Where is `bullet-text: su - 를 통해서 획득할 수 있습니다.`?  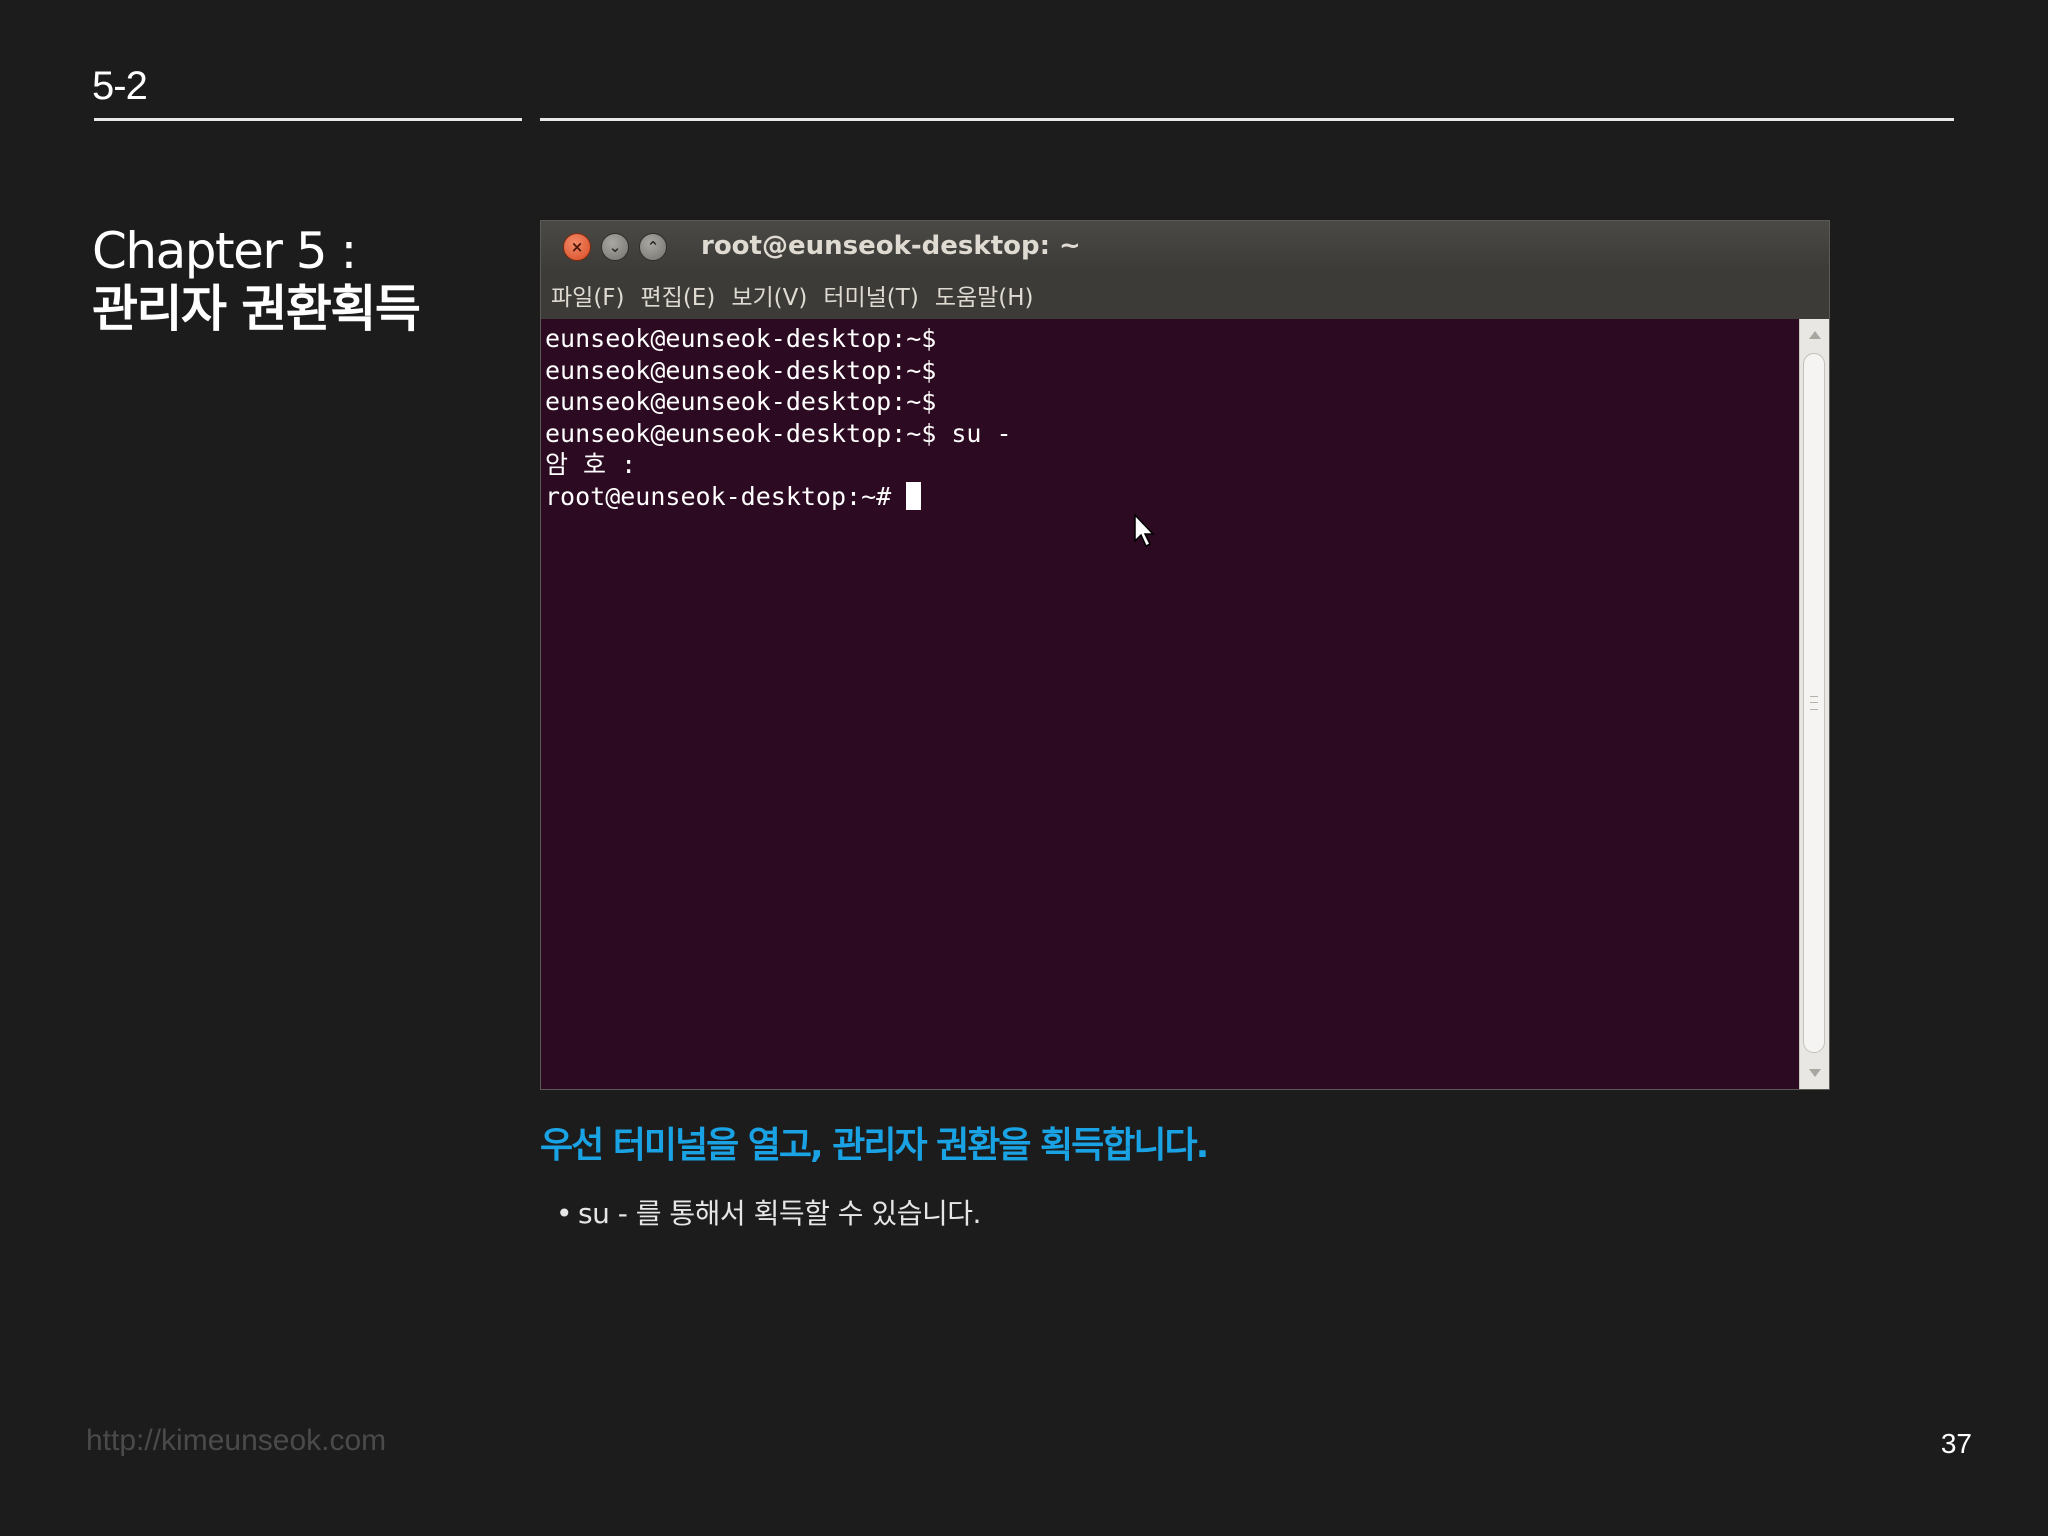 bullet-text: su - 를 통해서 획득할 수 있습니다. is located at coordinates (779, 1213).